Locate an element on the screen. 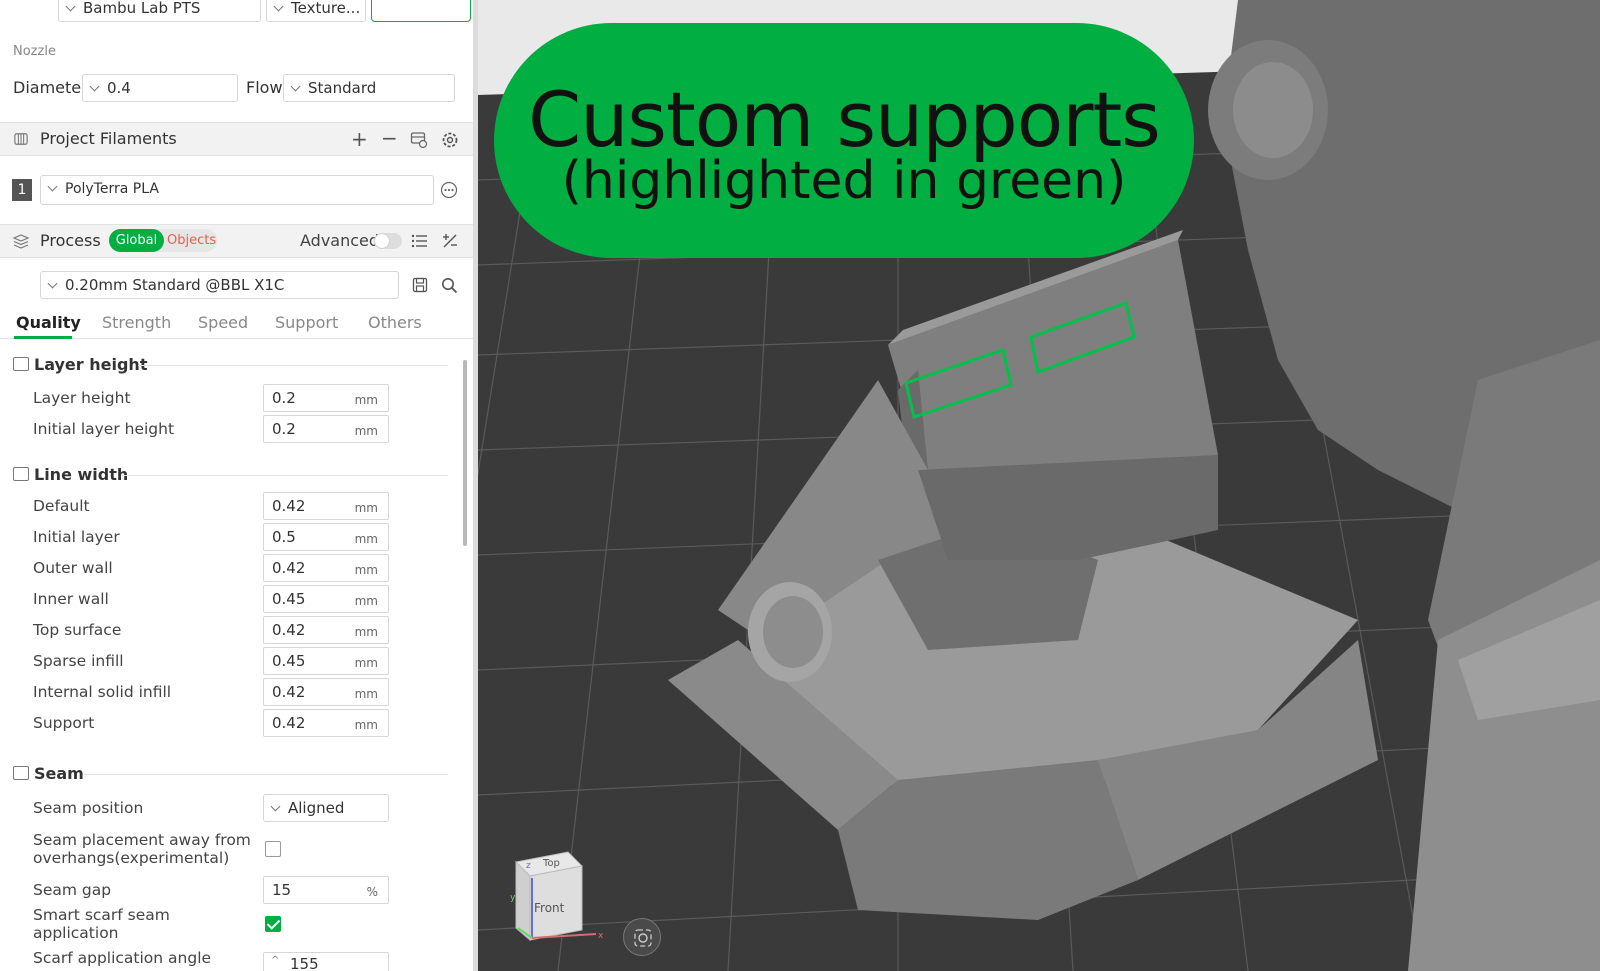 The image size is (1600, 971). filament-more-icon is located at coordinates (449, 190).